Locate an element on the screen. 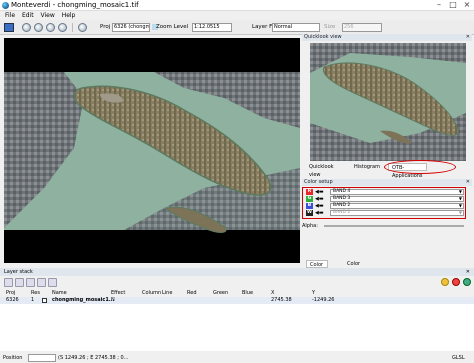  layer-stack-title: Layer stack is located at coordinates (18, 272).